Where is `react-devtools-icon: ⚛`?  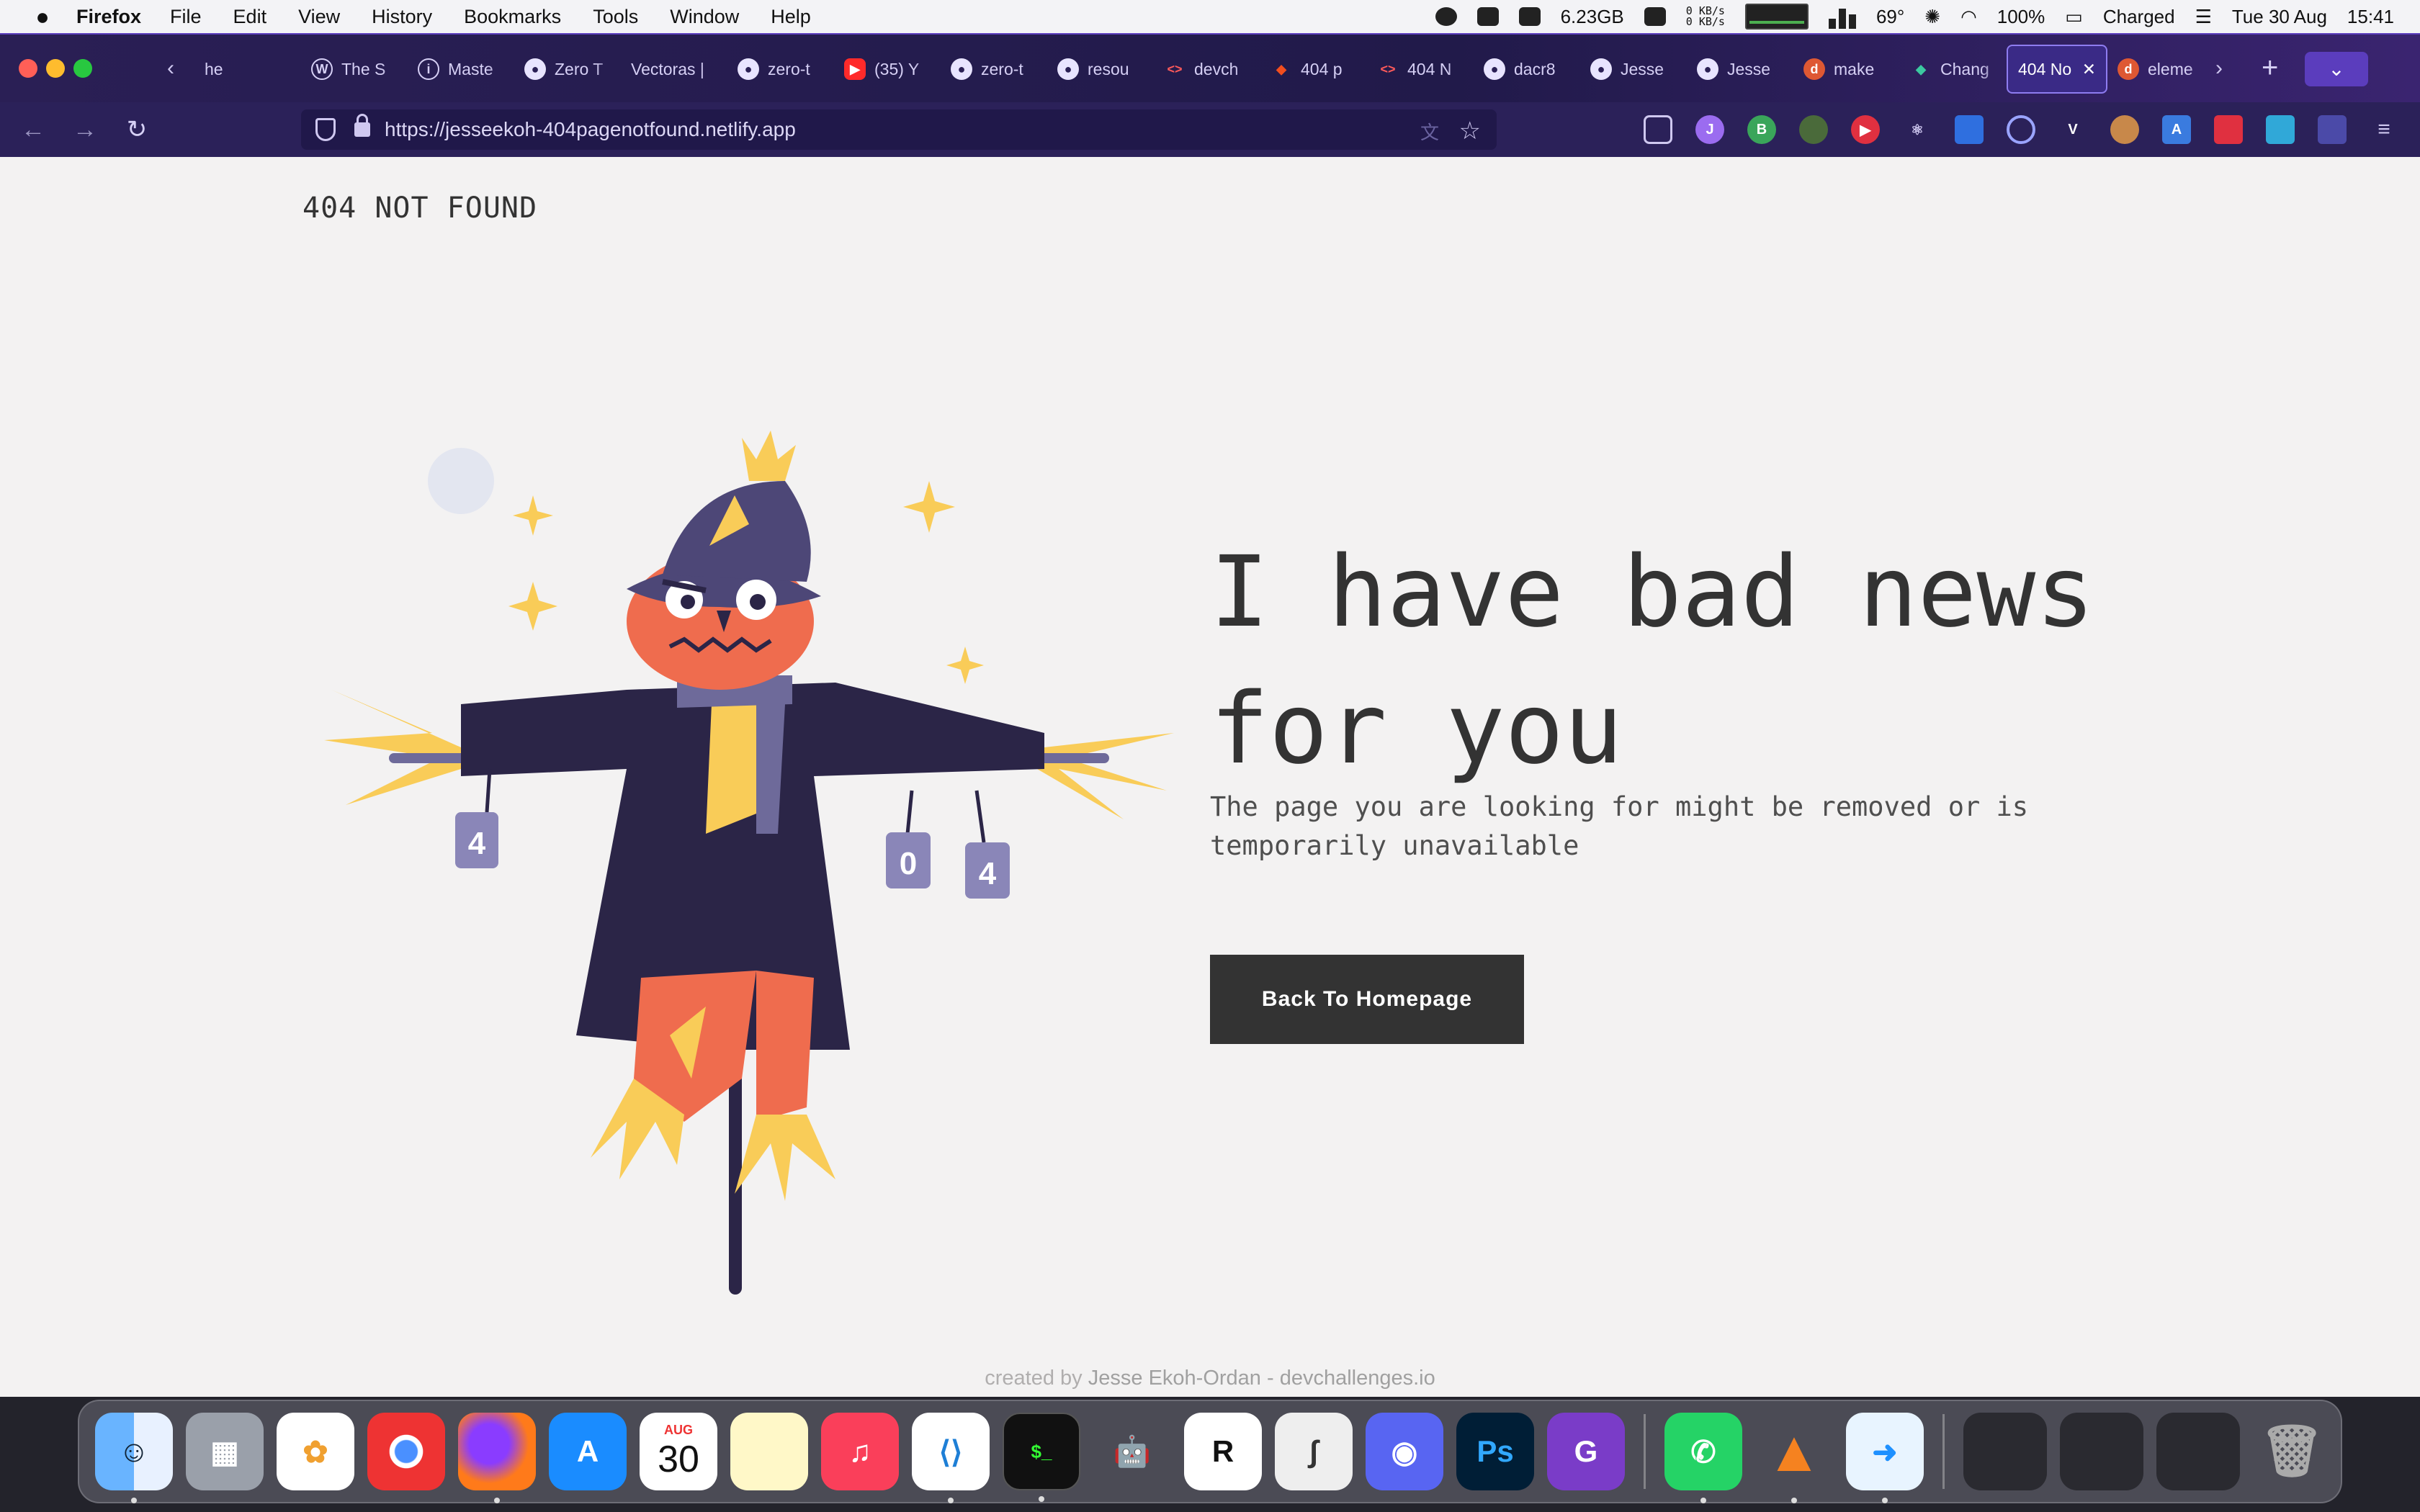
react-devtools-icon: ⚛ is located at coordinates (1917, 129).